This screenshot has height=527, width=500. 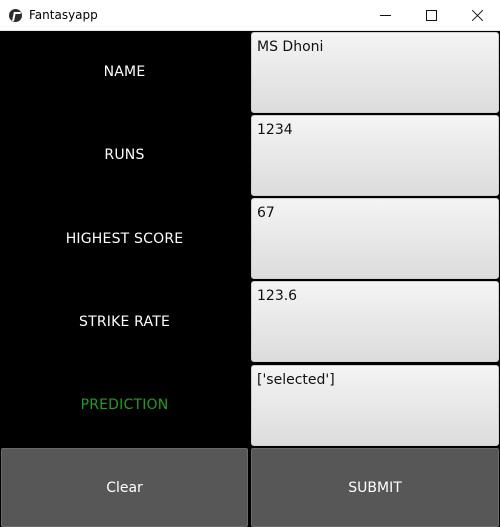 I want to click on submit-button: SUBMIT, so click(x=375, y=487).